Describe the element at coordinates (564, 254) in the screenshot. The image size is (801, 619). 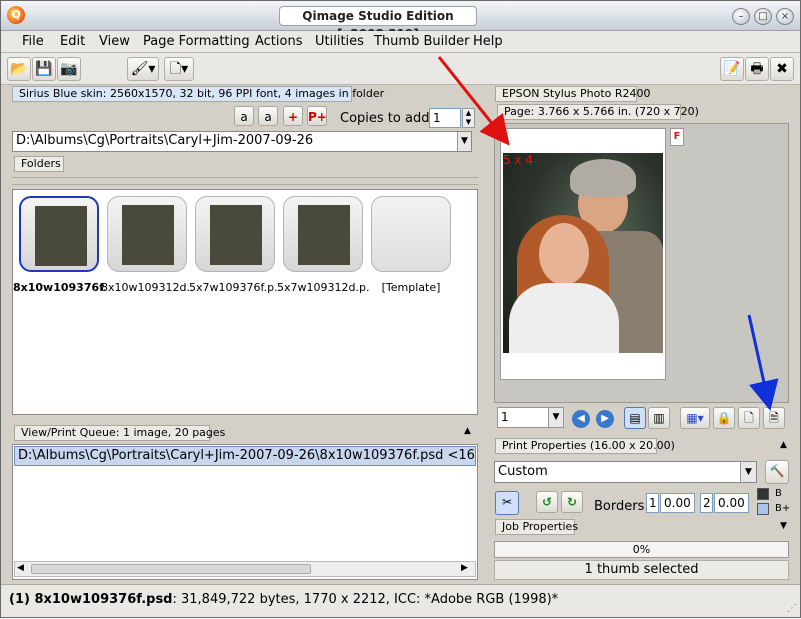
I see `woman-face-front` at that location.